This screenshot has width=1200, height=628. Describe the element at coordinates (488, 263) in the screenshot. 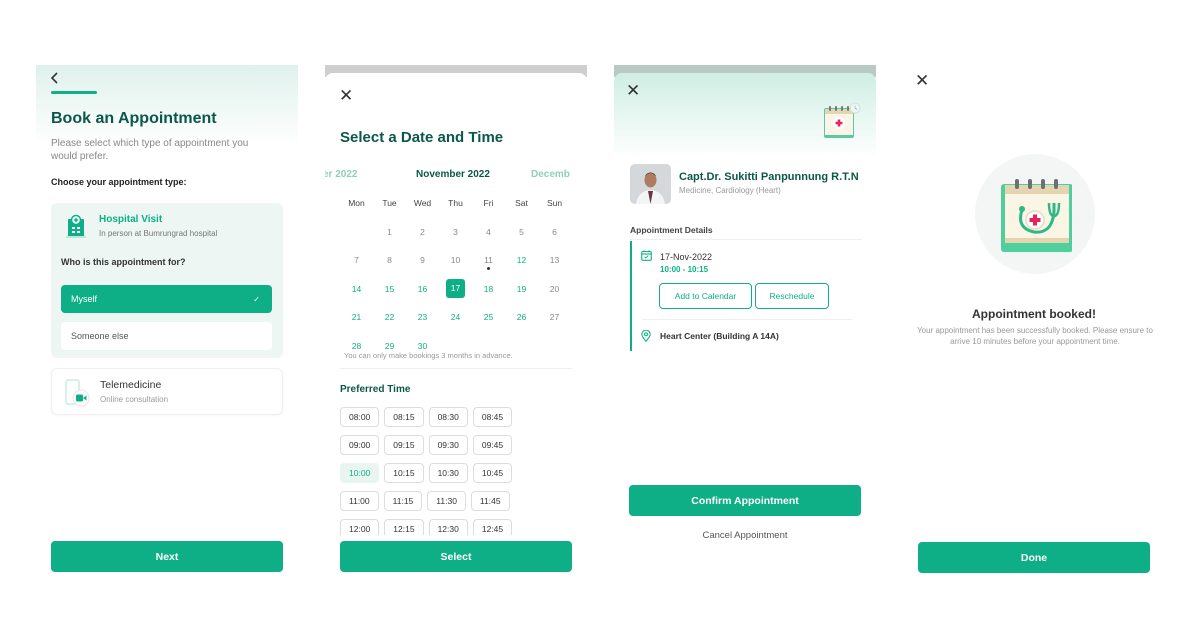

I see `calendar-day: 11` at that location.